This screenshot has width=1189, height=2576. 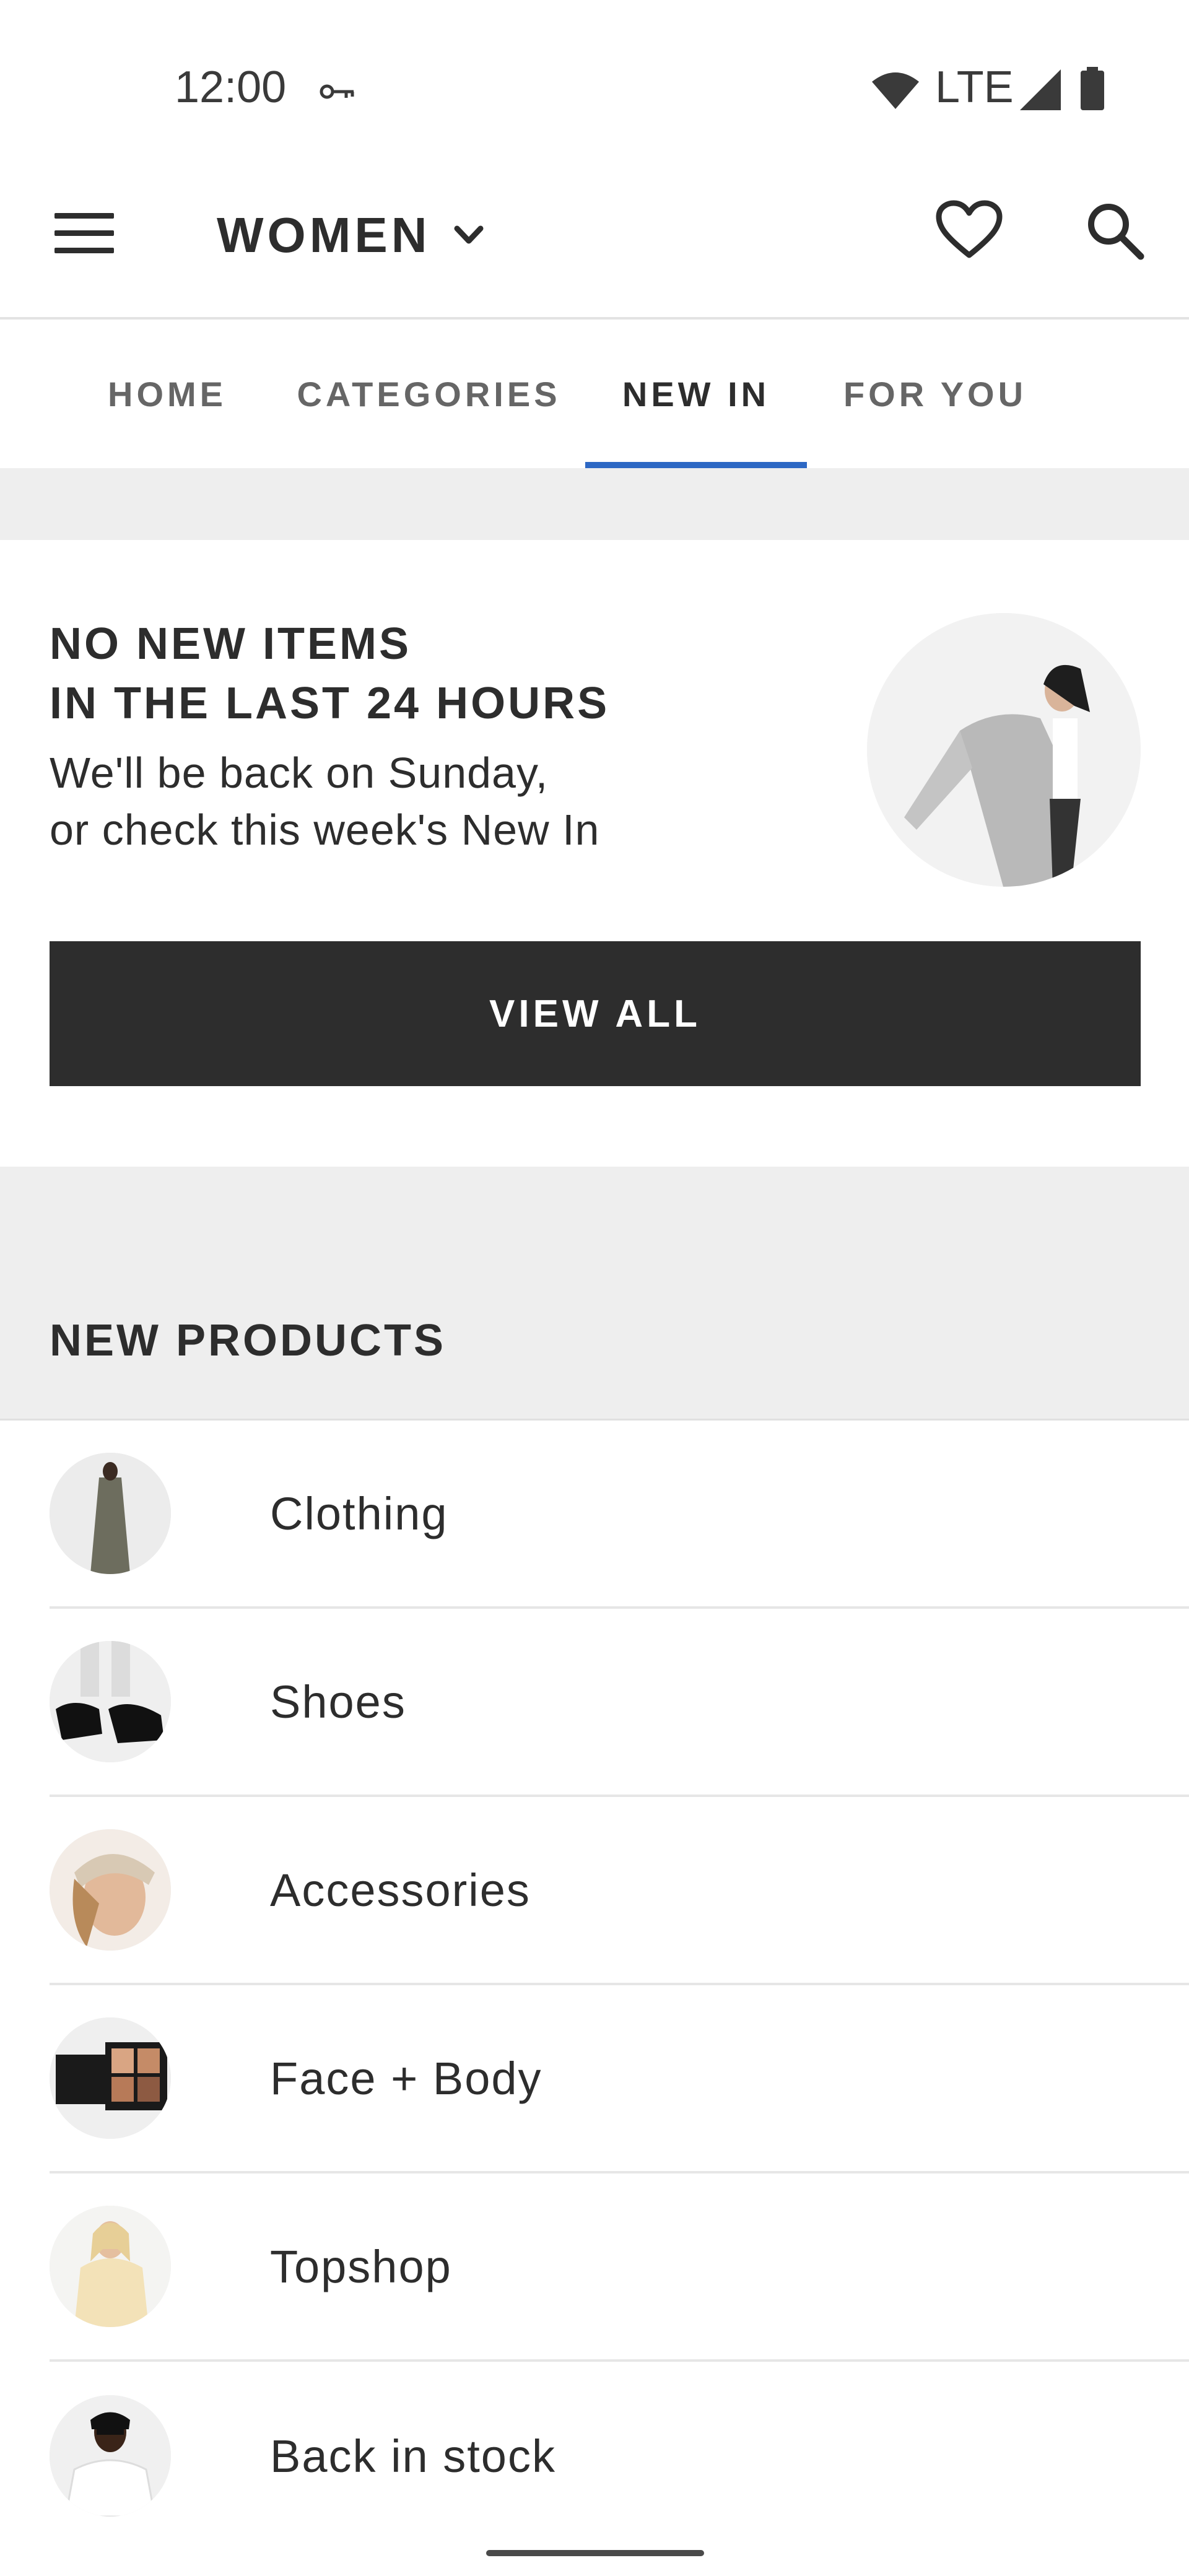 What do you see at coordinates (338, 1702) in the screenshot?
I see `list-item-label: Shoes` at bounding box center [338, 1702].